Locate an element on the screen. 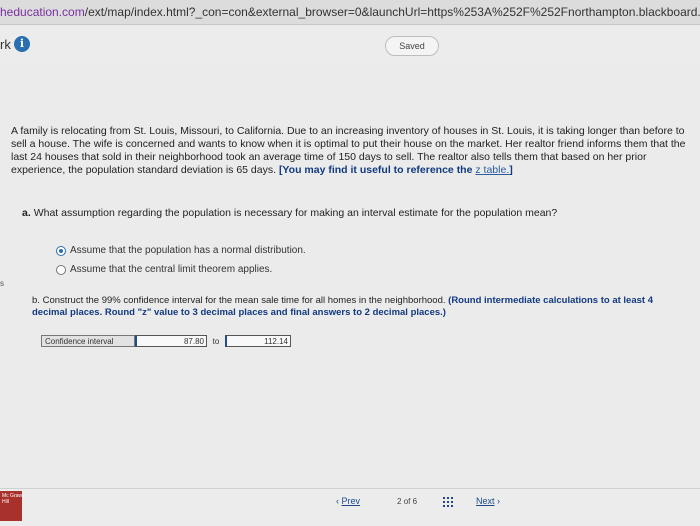  ci-lower-input: 87.80 is located at coordinates (171, 341).